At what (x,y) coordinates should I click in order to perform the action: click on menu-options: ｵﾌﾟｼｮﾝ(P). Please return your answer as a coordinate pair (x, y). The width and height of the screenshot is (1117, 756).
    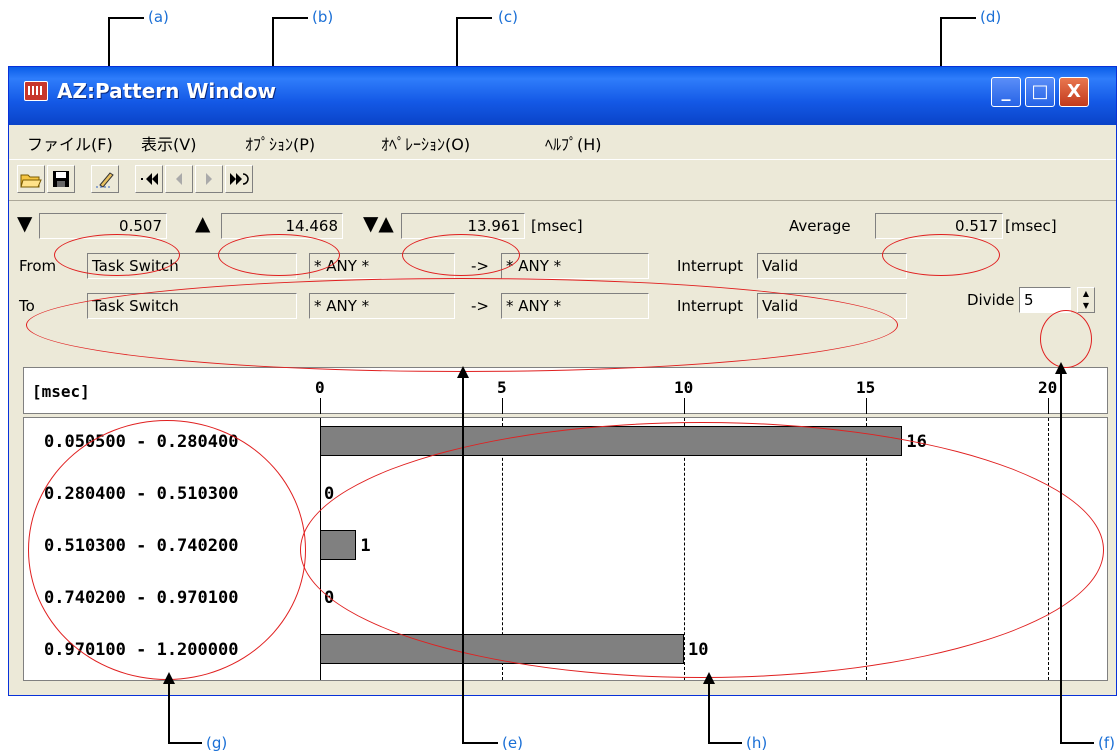
    Looking at the image, I should click on (280, 143).